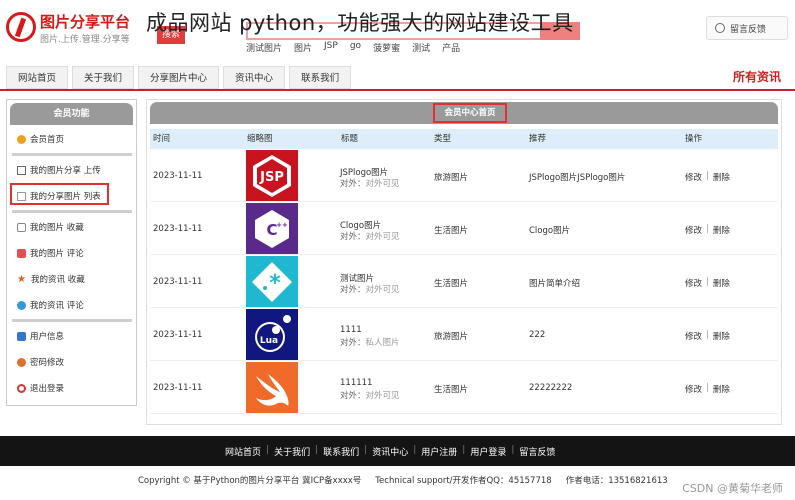  What do you see at coordinates (732, 488) in the screenshot?
I see `watermark: CSDN @黄菊华老师` at bounding box center [732, 488].